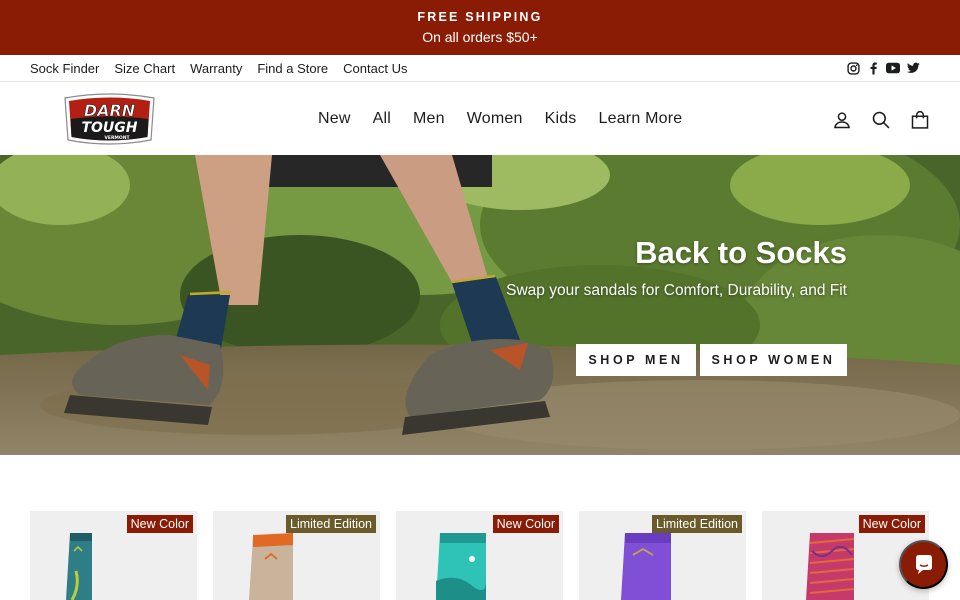 The image size is (960, 600). What do you see at coordinates (919, 119) in the screenshot?
I see `cart-icon` at bounding box center [919, 119].